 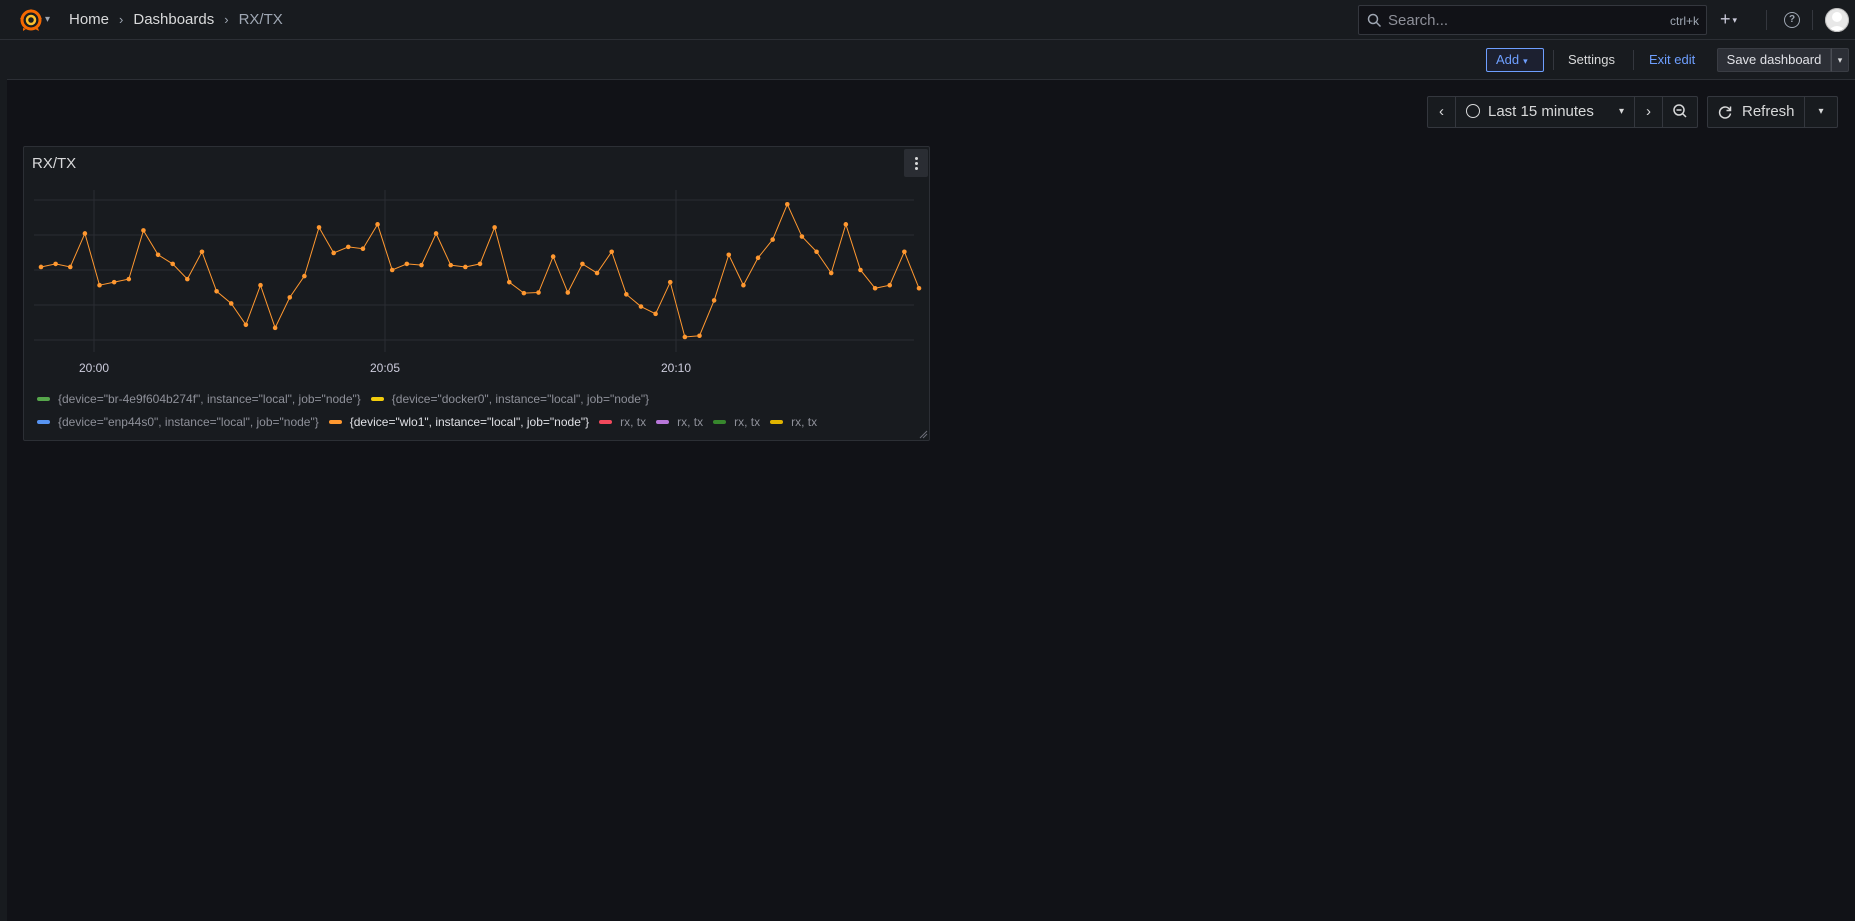 I want to click on time-forward-button: ›, so click(x=1648, y=112).